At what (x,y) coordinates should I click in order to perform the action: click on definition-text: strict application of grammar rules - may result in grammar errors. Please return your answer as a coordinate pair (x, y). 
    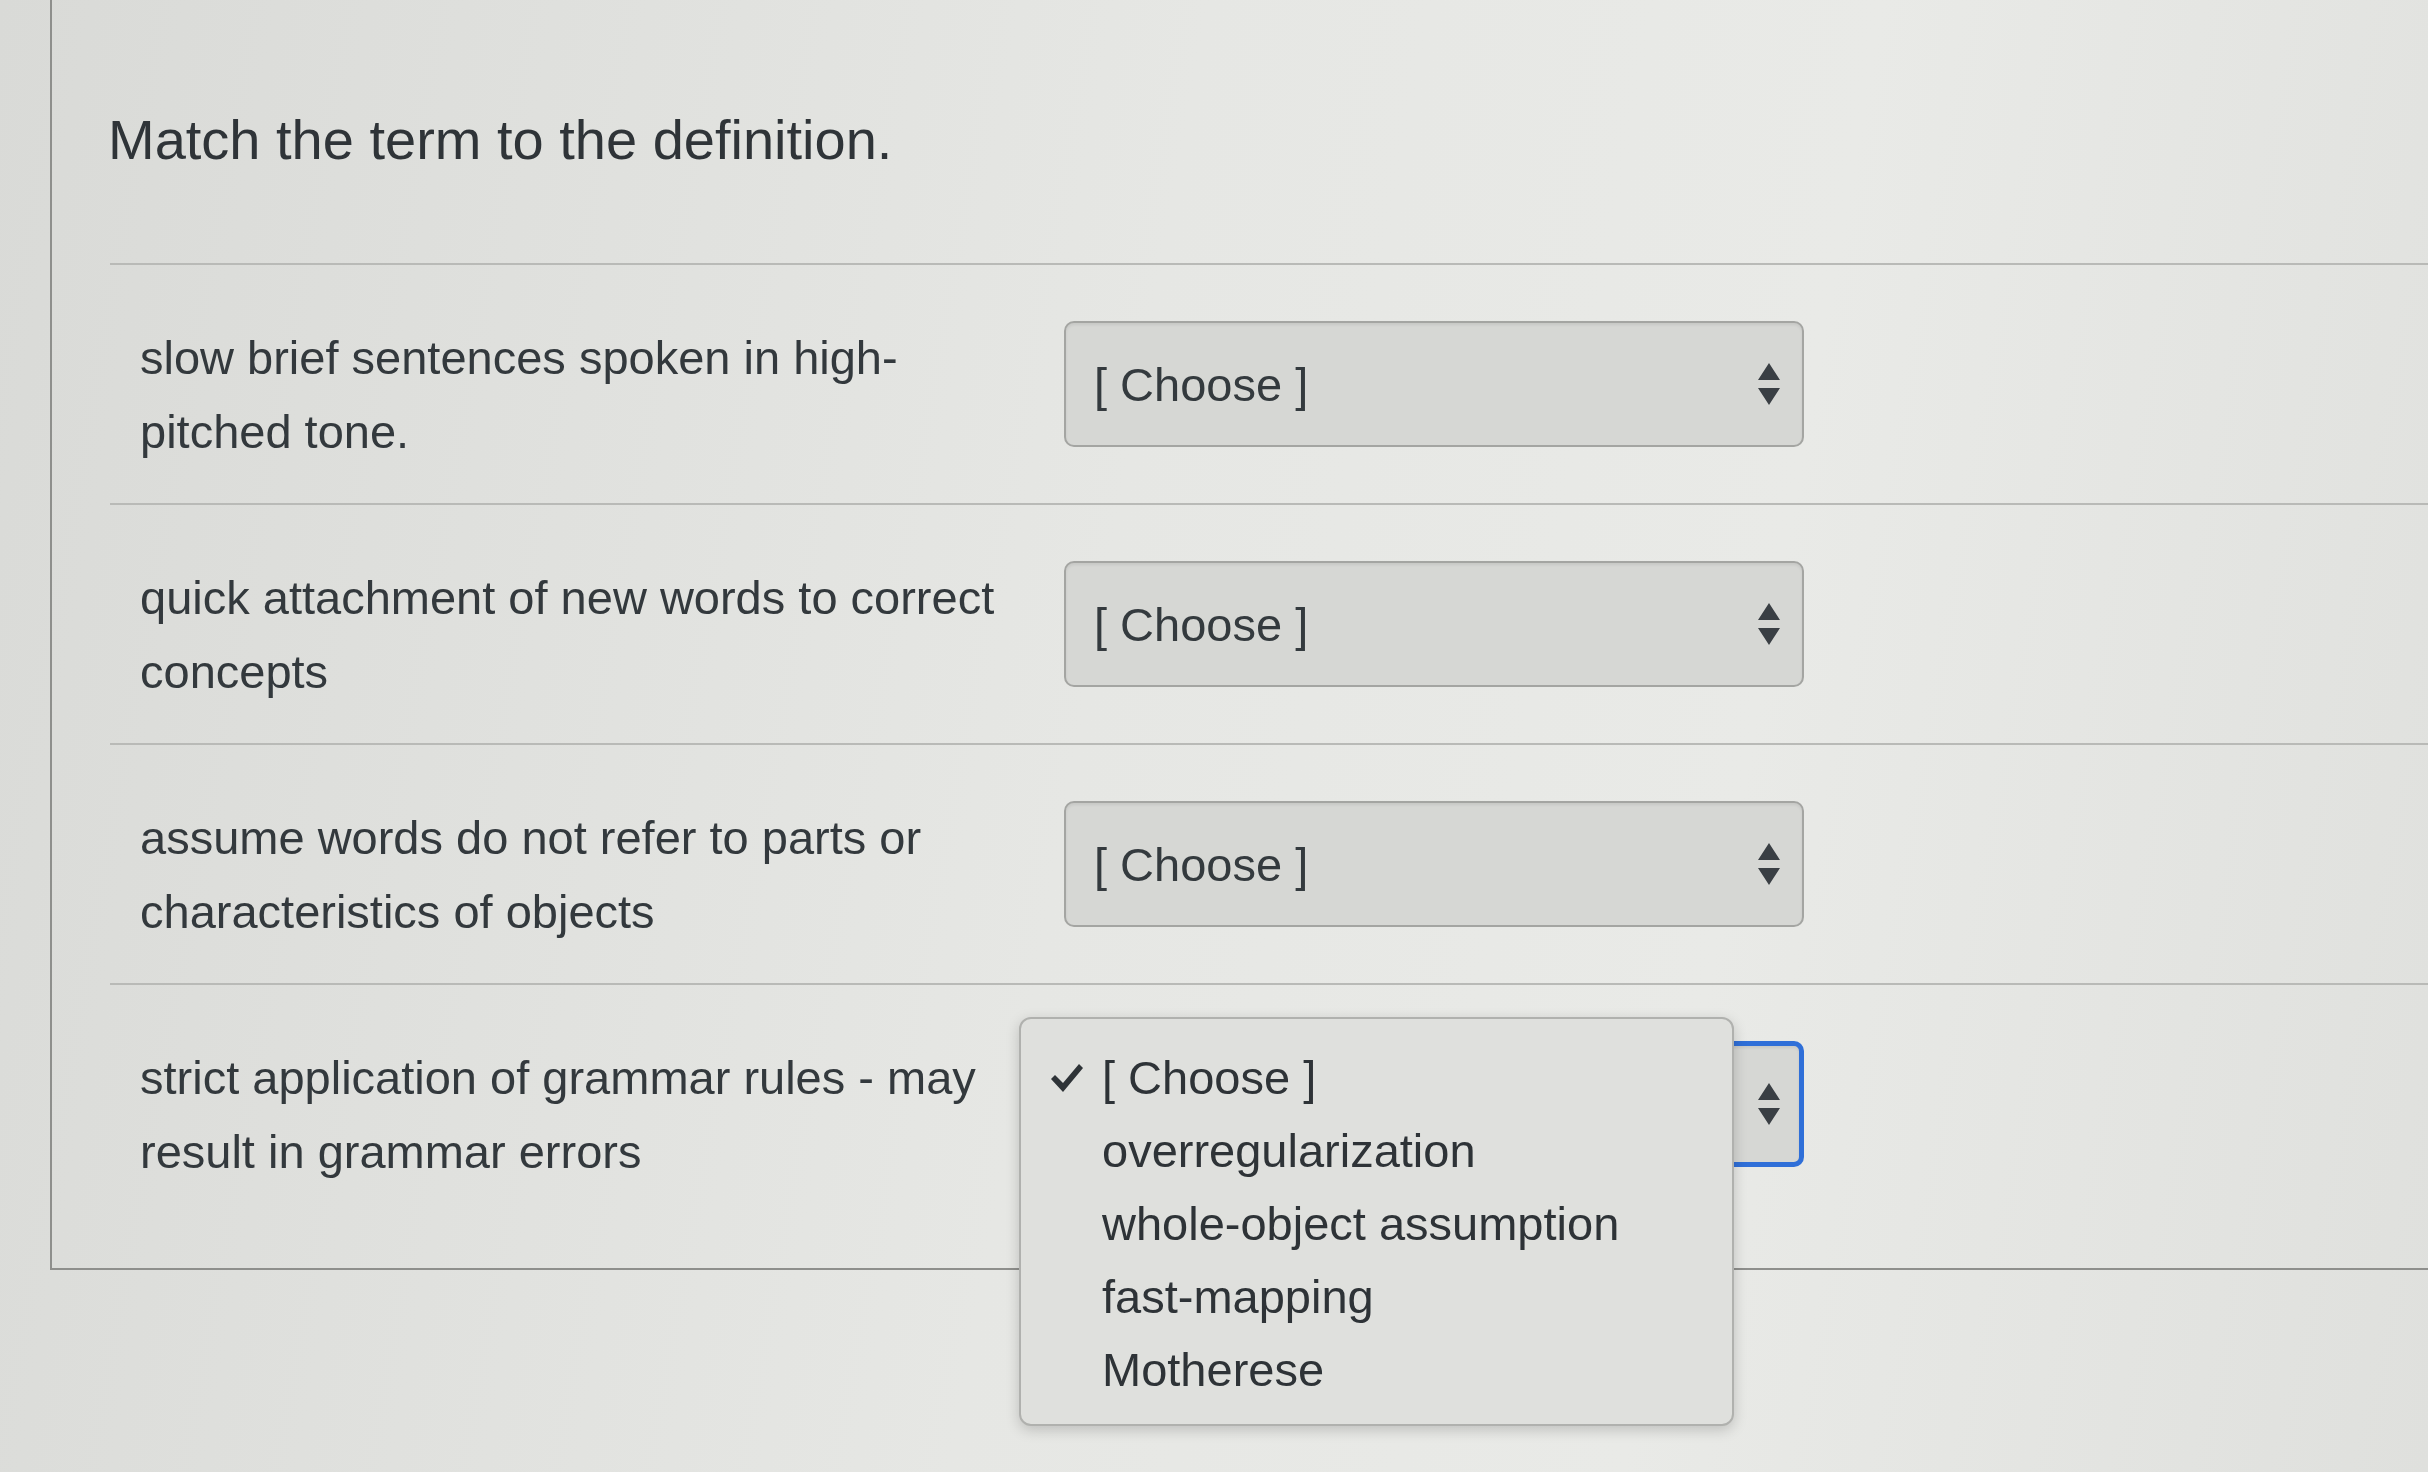
    Looking at the image, I should click on (558, 1115).